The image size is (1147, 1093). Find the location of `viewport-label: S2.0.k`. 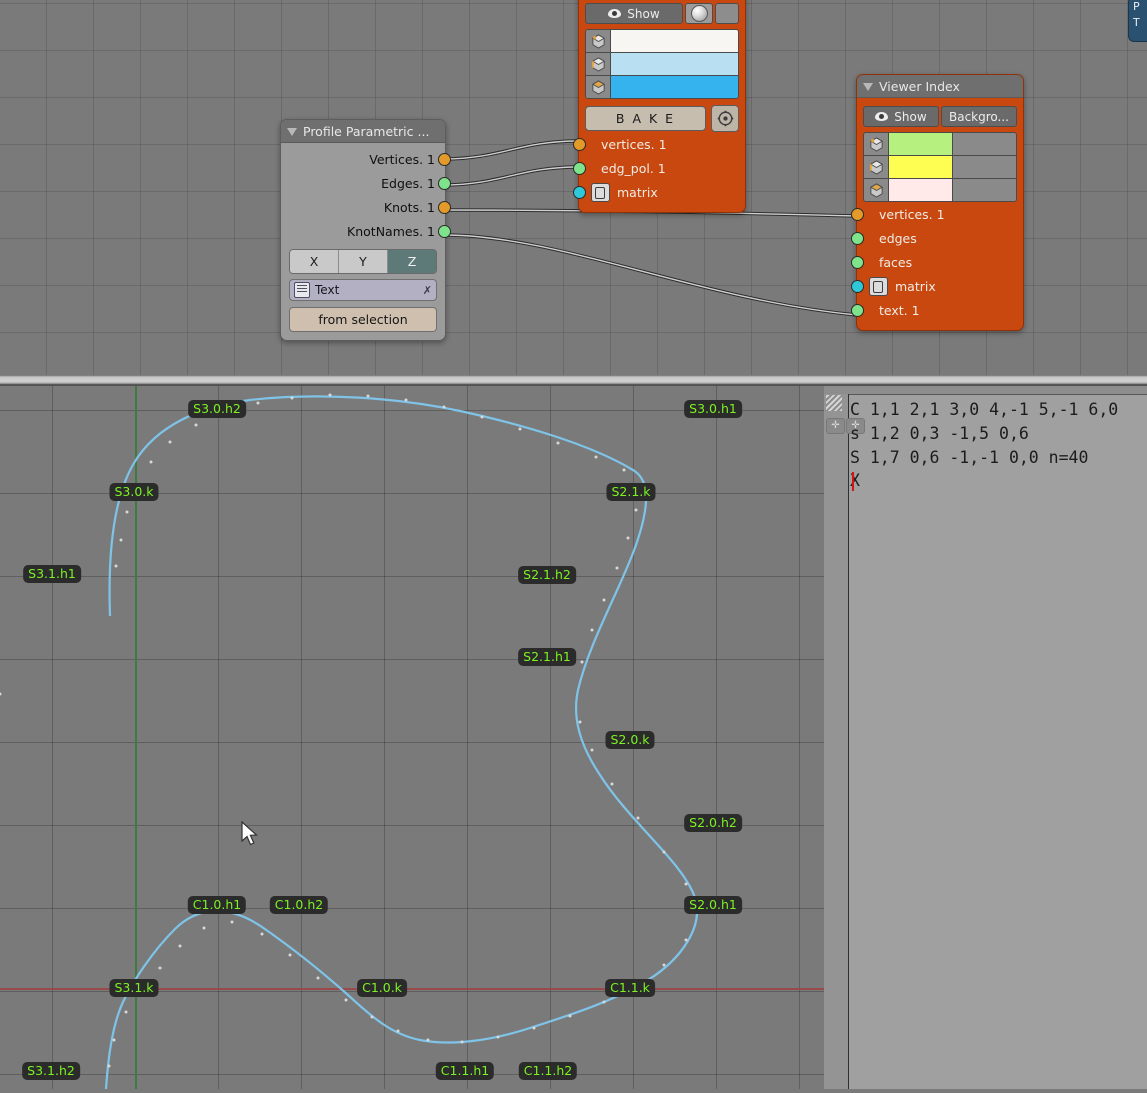

viewport-label: S2.0.k is located at coordinates (630, 740).